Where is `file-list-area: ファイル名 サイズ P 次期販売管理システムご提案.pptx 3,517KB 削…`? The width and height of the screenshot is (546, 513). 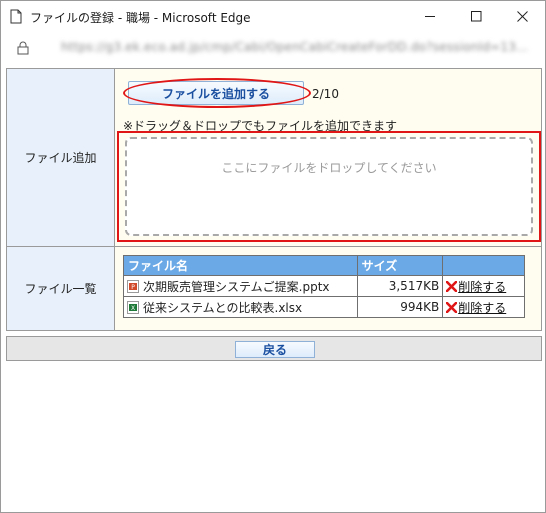
file-list-area: ファイル名 サイズ P 次期販売管理システムご提案.pptx 3,517KB 削… is located at coordinates (328, 288).